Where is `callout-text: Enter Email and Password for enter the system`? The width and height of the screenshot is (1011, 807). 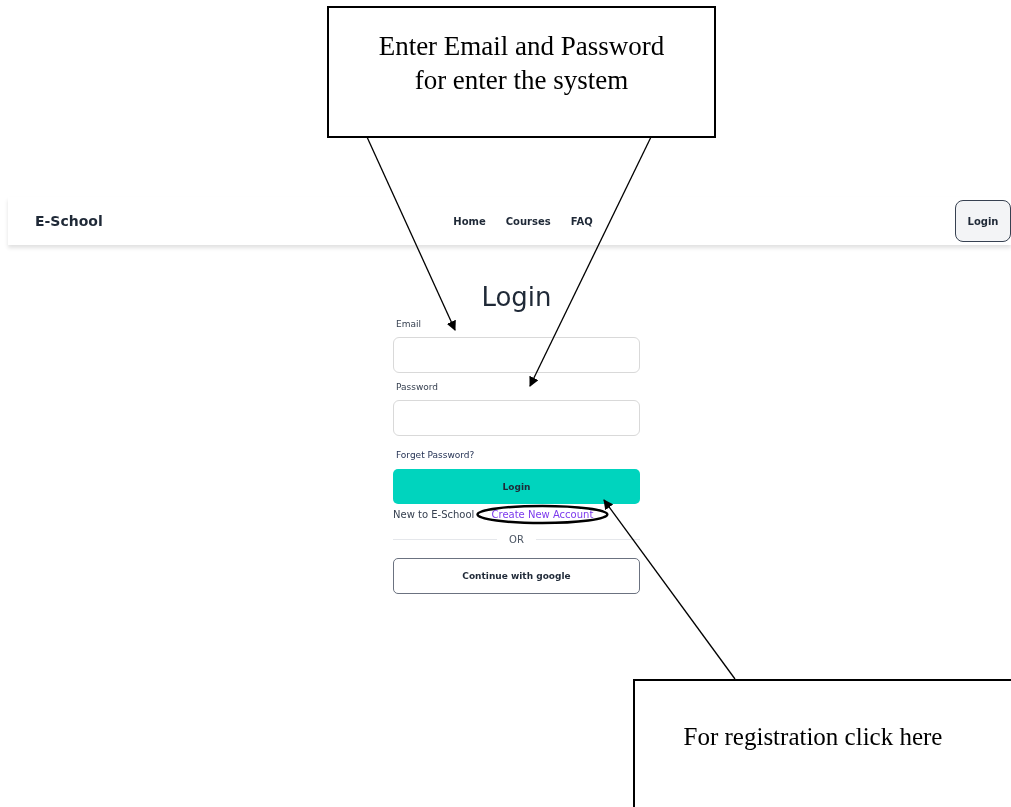 callout-text: Enter Email and Password for enter the system is located at coordinates (521, 63).